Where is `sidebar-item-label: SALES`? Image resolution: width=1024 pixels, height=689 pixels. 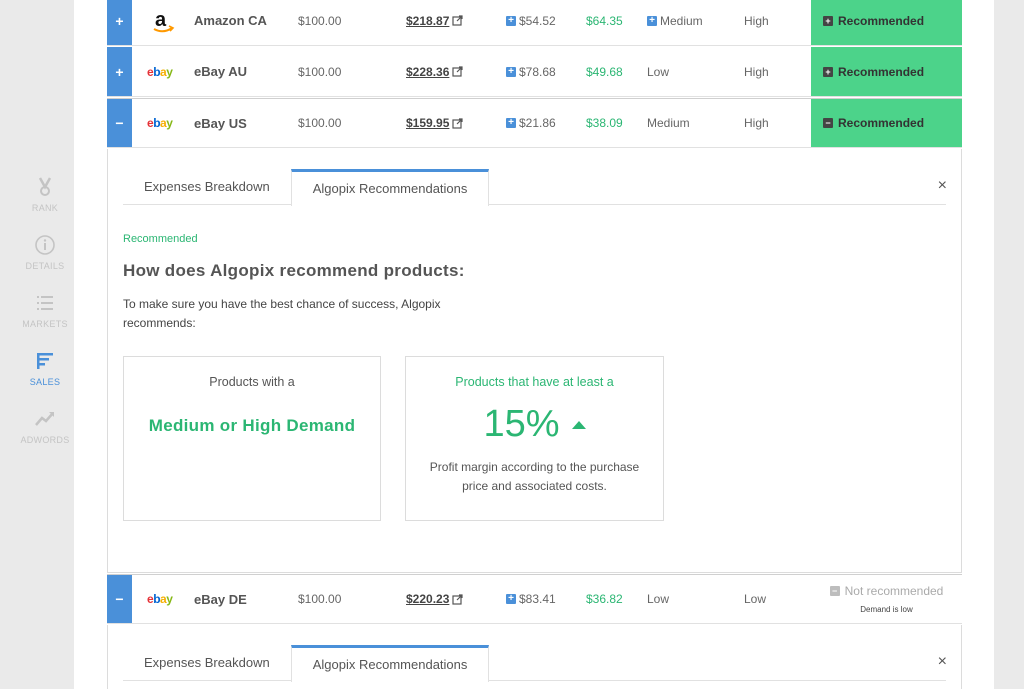
sidebar-item-label: SALES is located at coordinates (45, 382).